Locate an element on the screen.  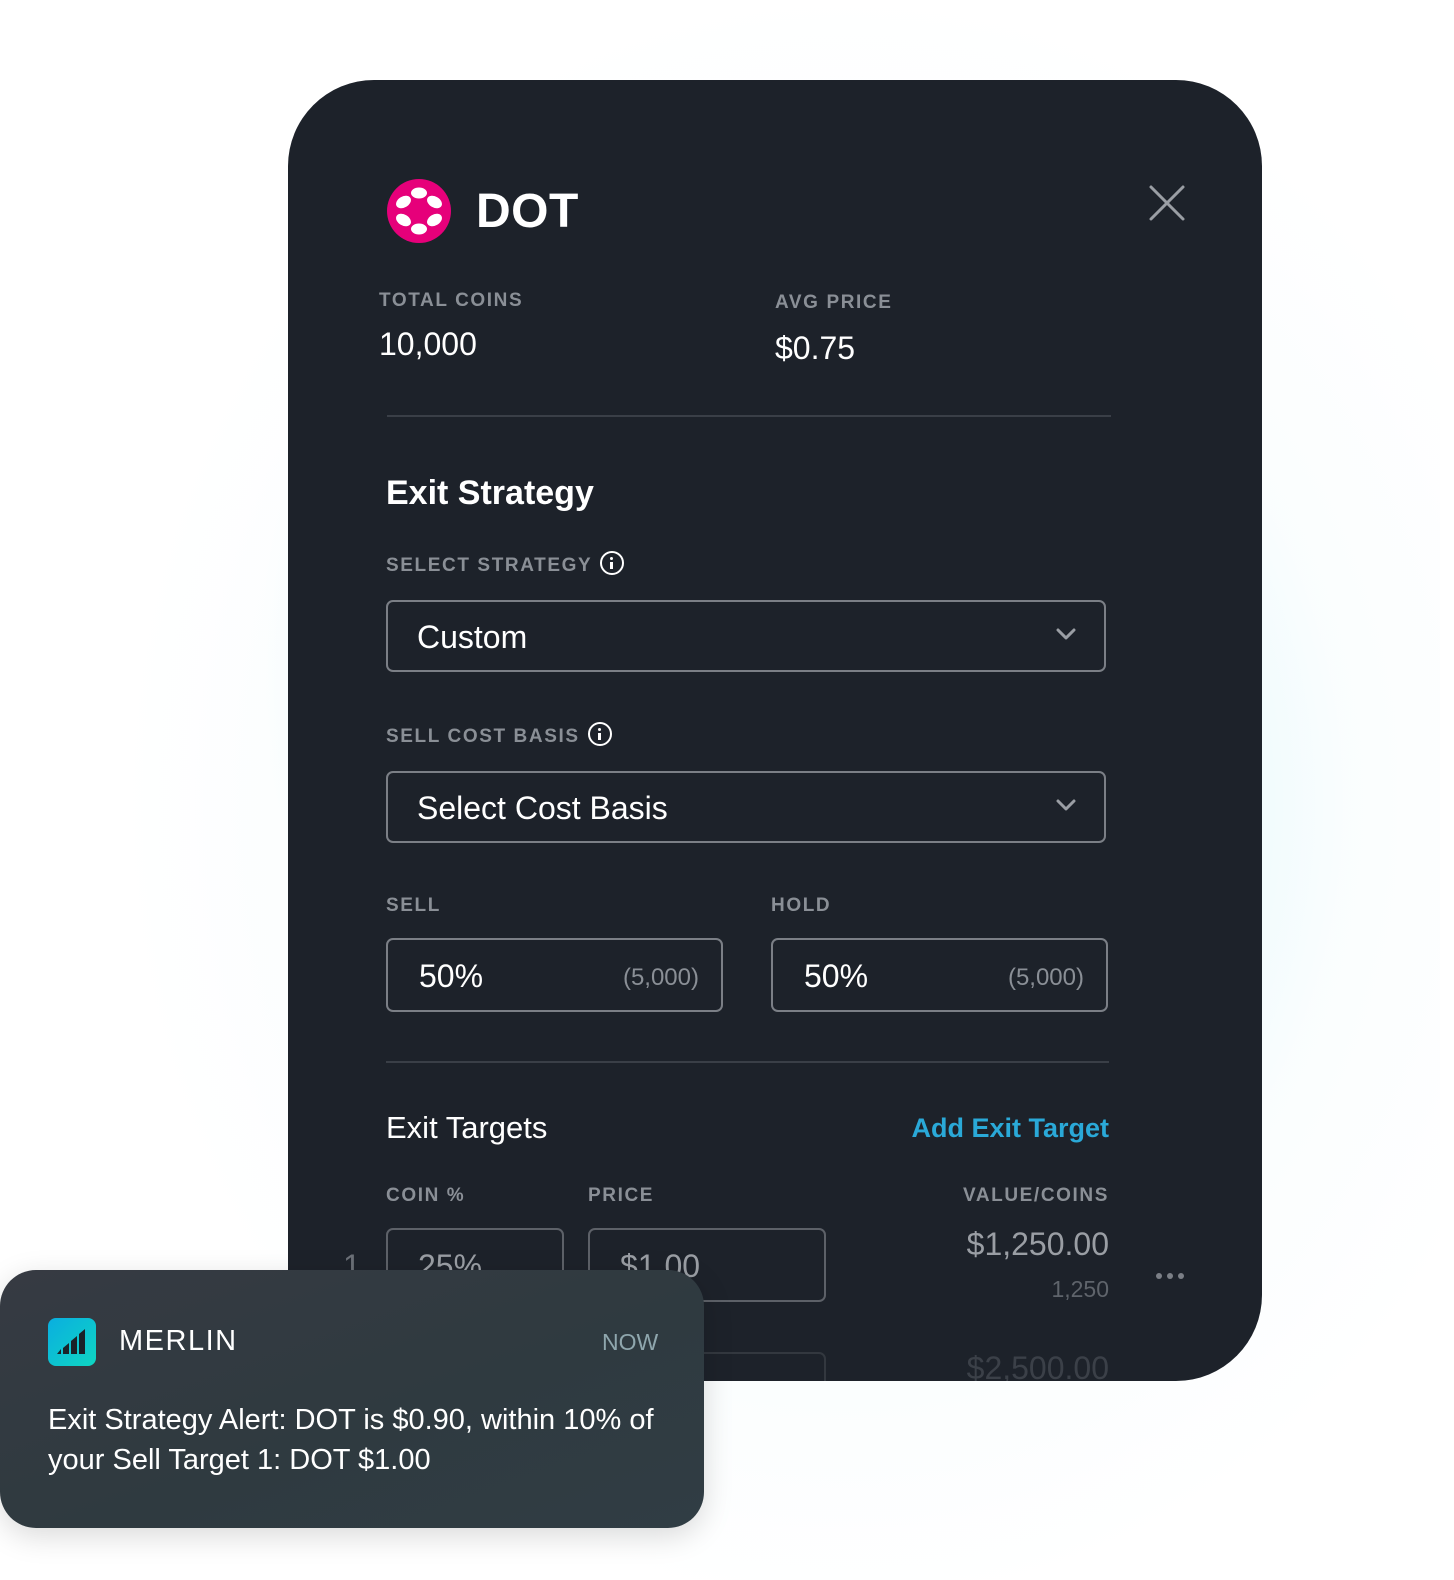
polkadot-logo-icon is located at coordinates (419, 211).